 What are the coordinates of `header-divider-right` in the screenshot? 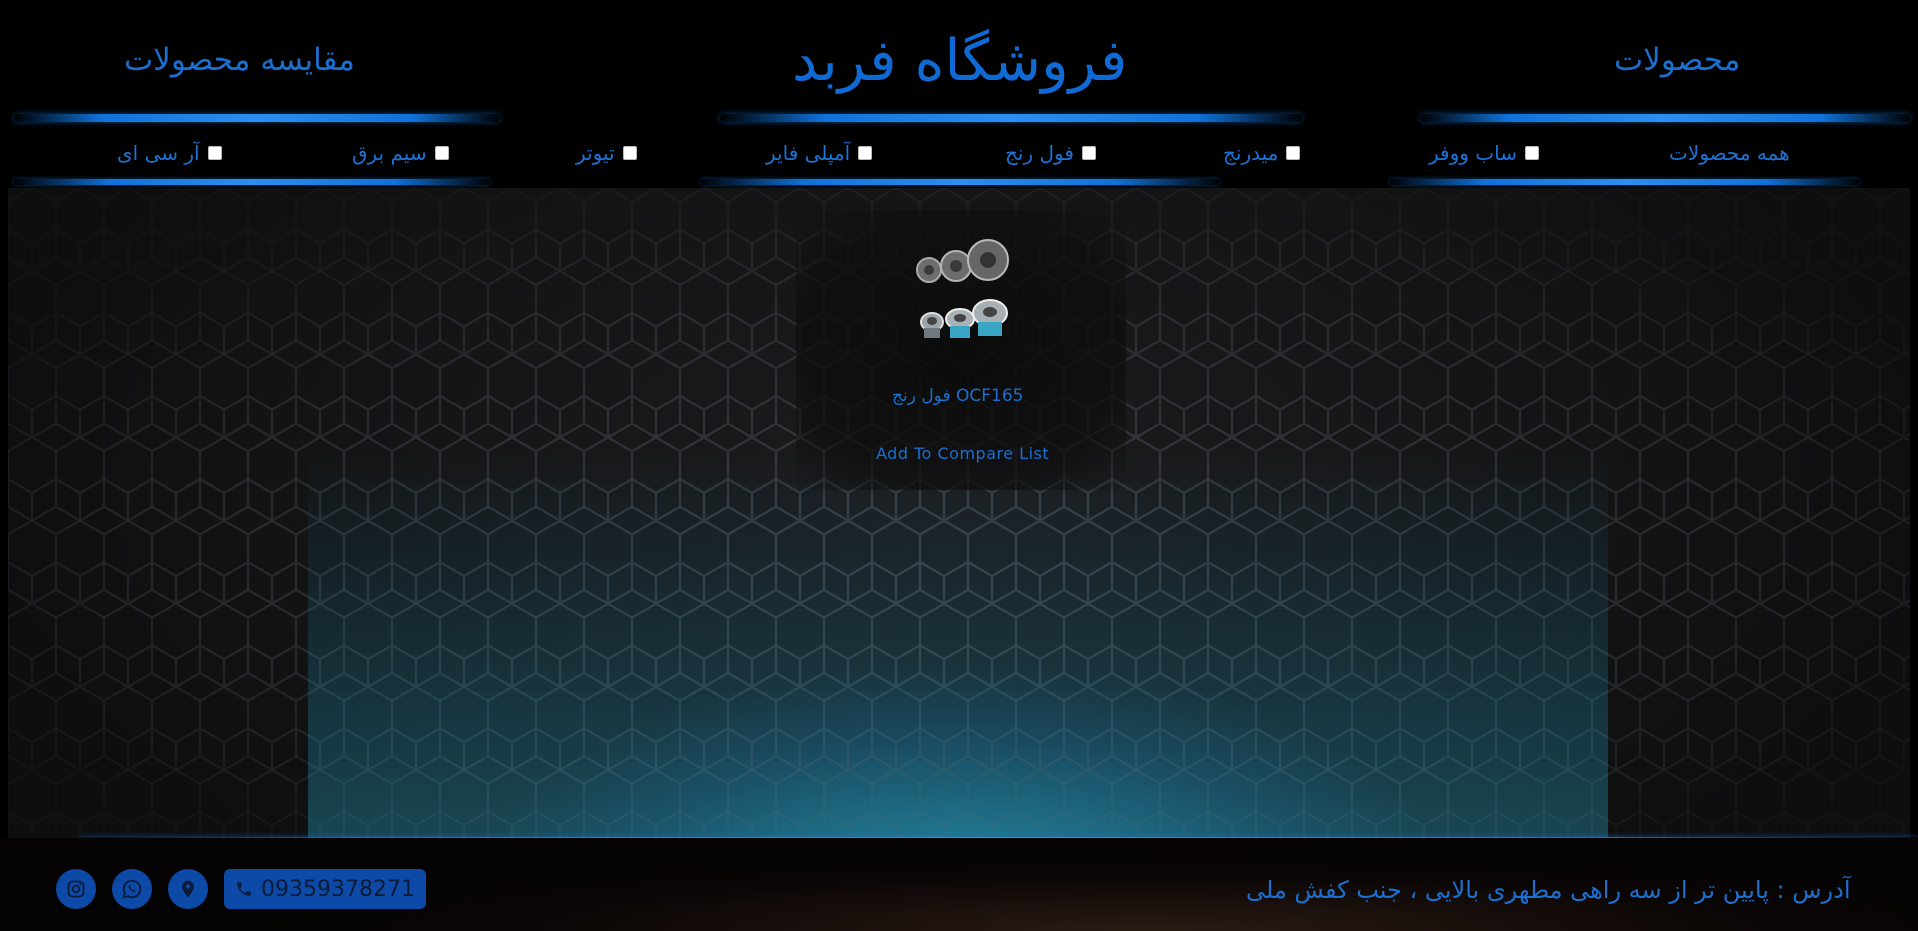 It's located at (1665, 118).